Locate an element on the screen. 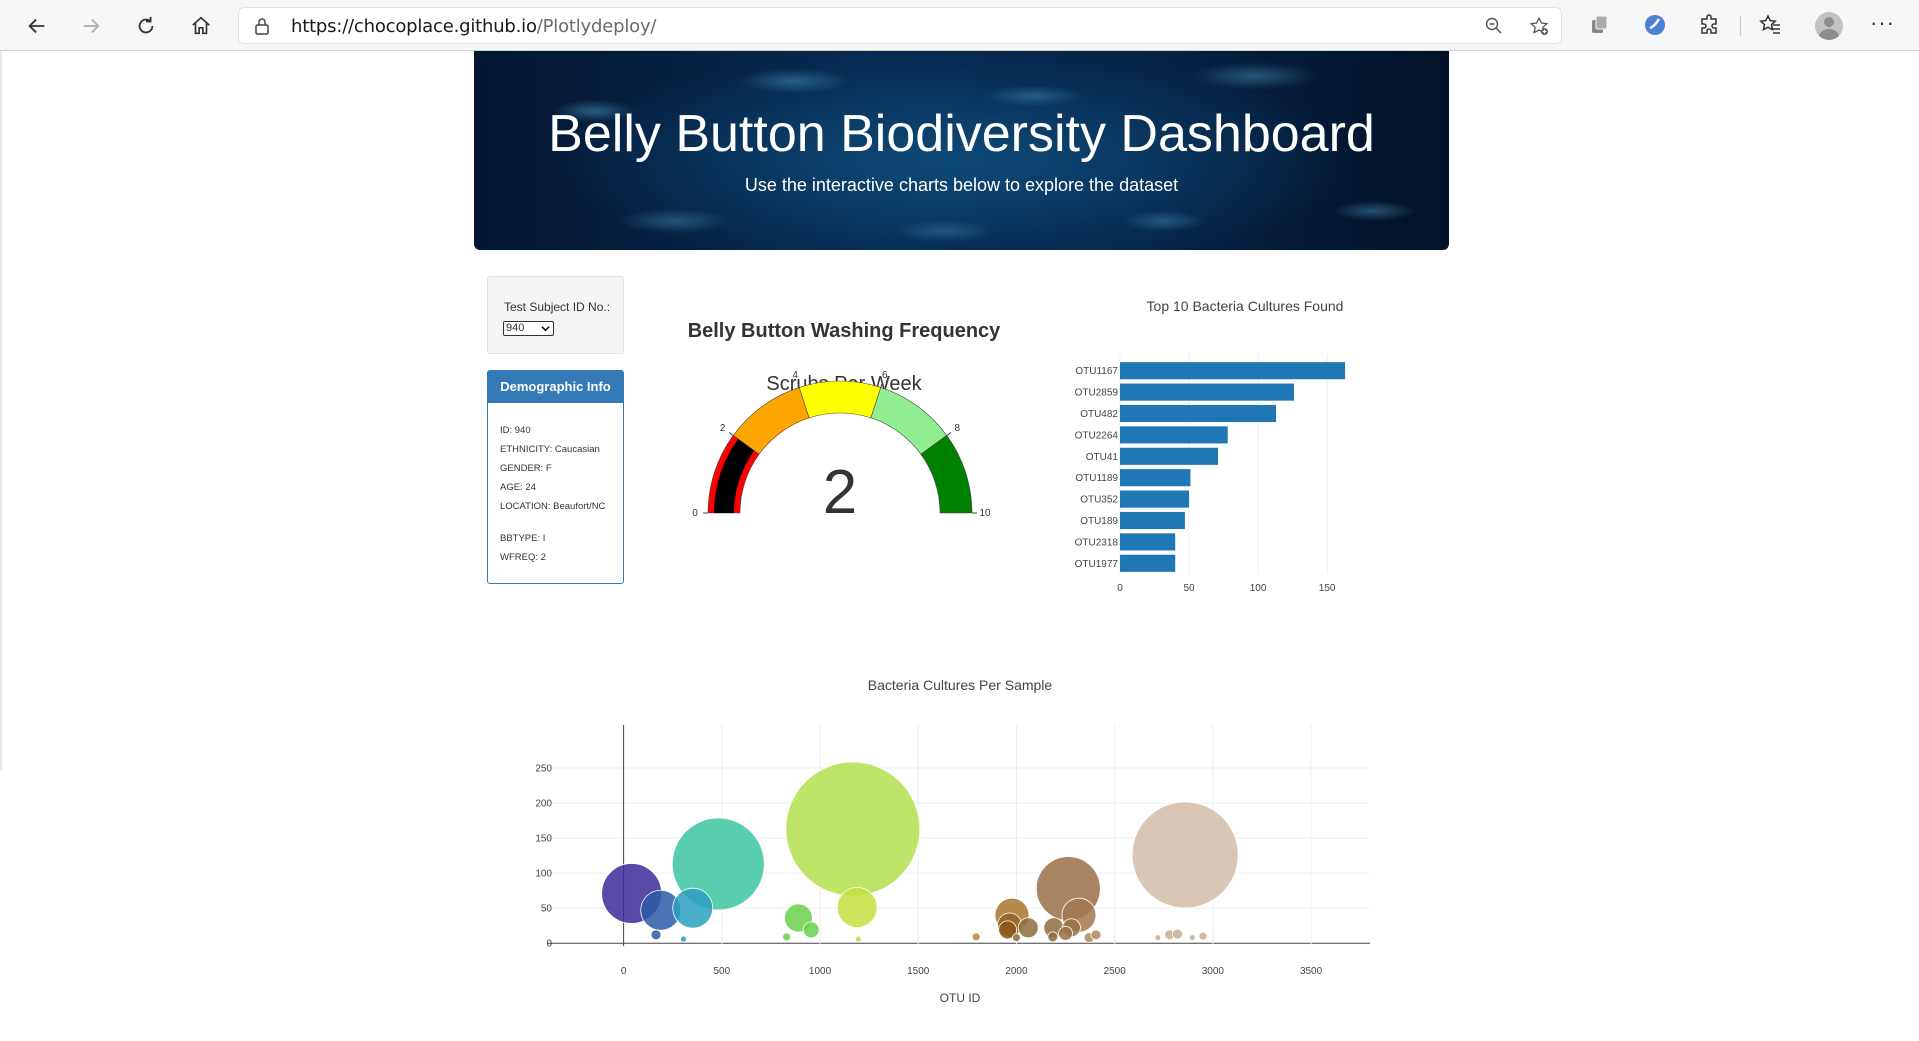 Image resolution: width=1919 pixels, height=1041 pixels. gauge-tick-label: 4 is located at coordinates (795, 375).